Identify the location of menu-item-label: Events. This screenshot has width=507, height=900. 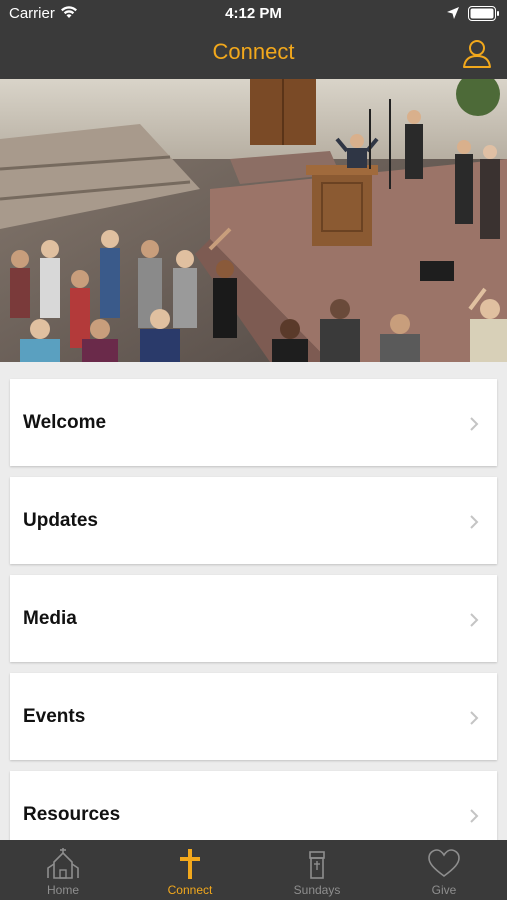
(54, 716).